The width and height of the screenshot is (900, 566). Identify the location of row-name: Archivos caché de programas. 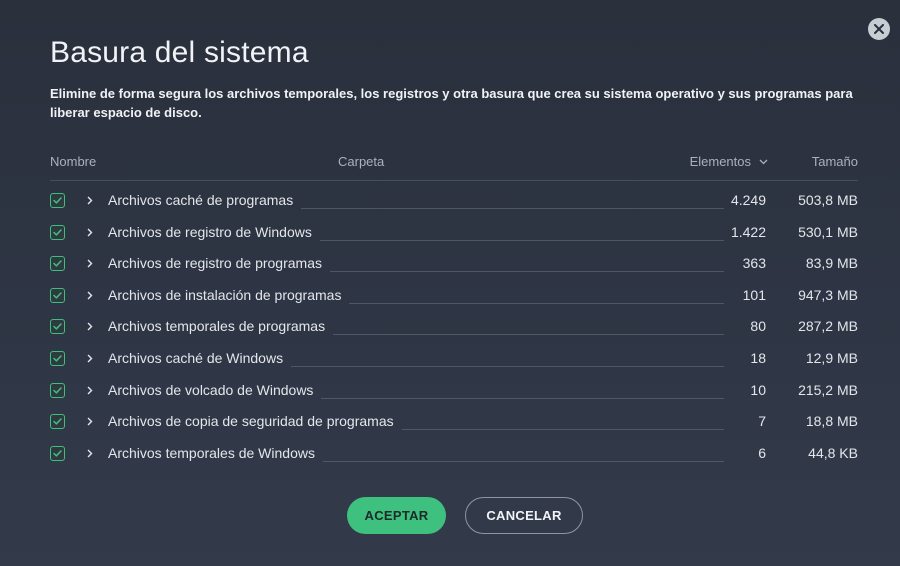
(201, 200).